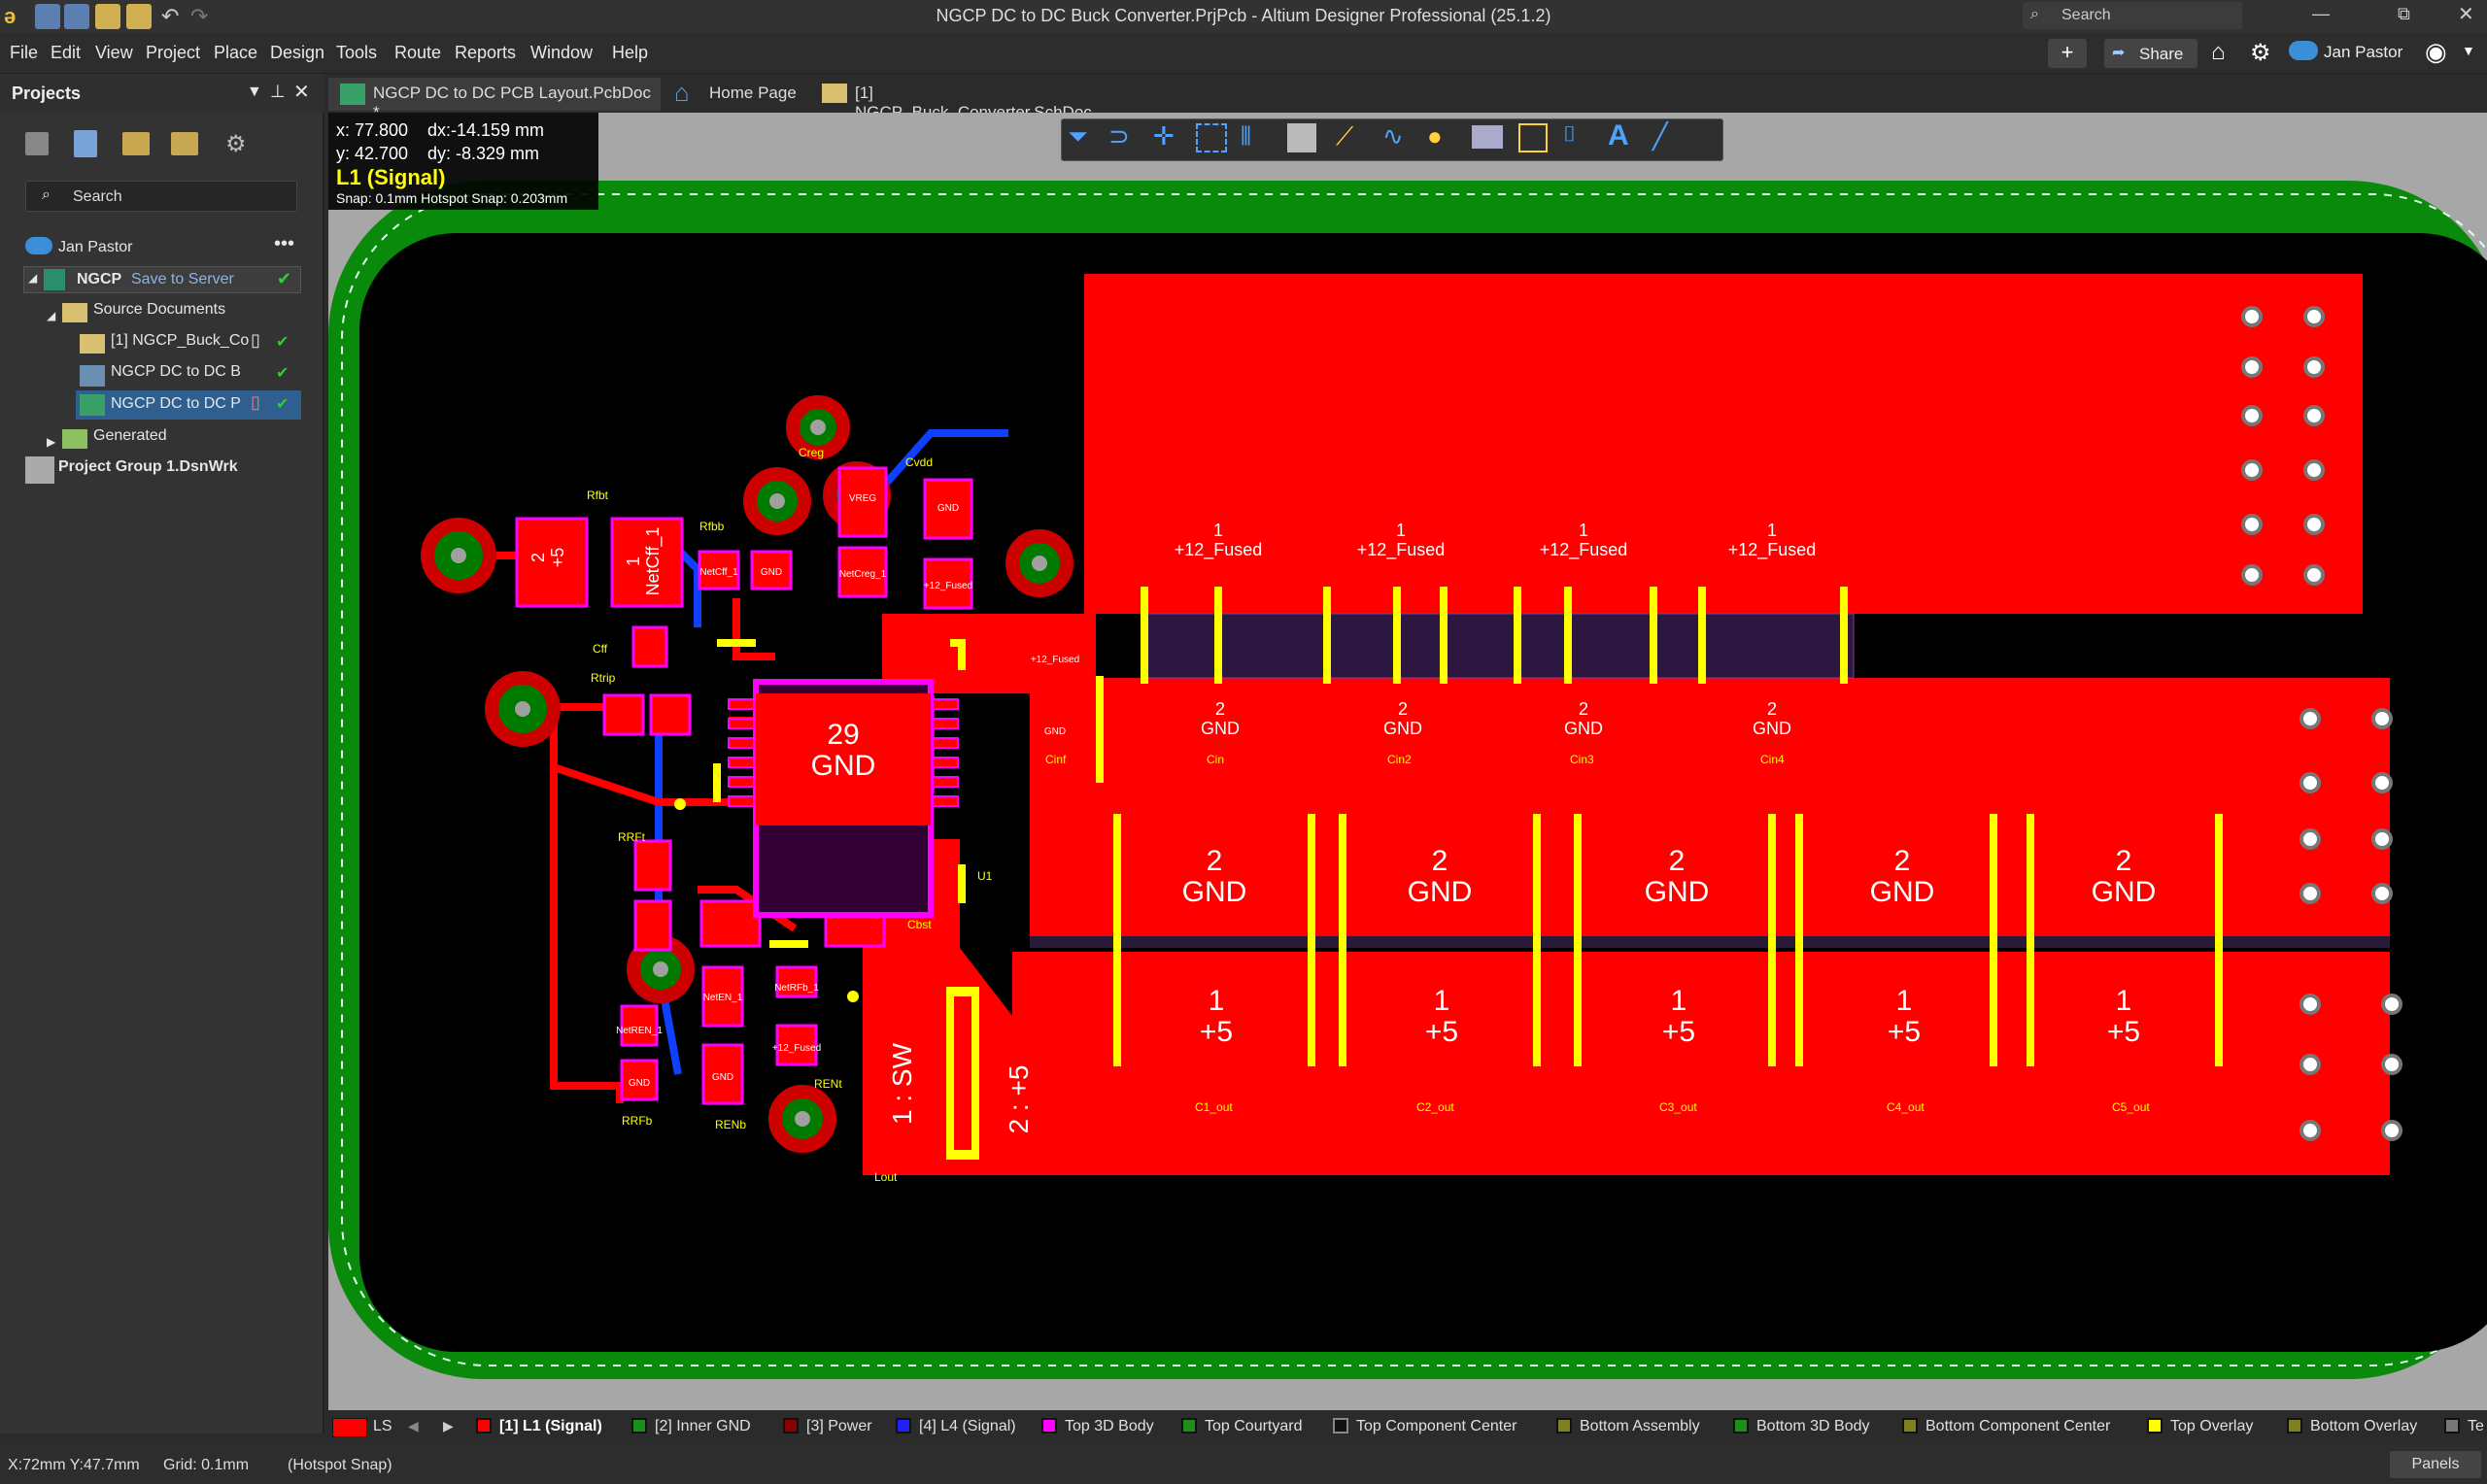 The image size is (2487, 1484). I want to click on tab-schematic: [1] NGCP_Buck_Converter.SchDoc, so click(958, 100).